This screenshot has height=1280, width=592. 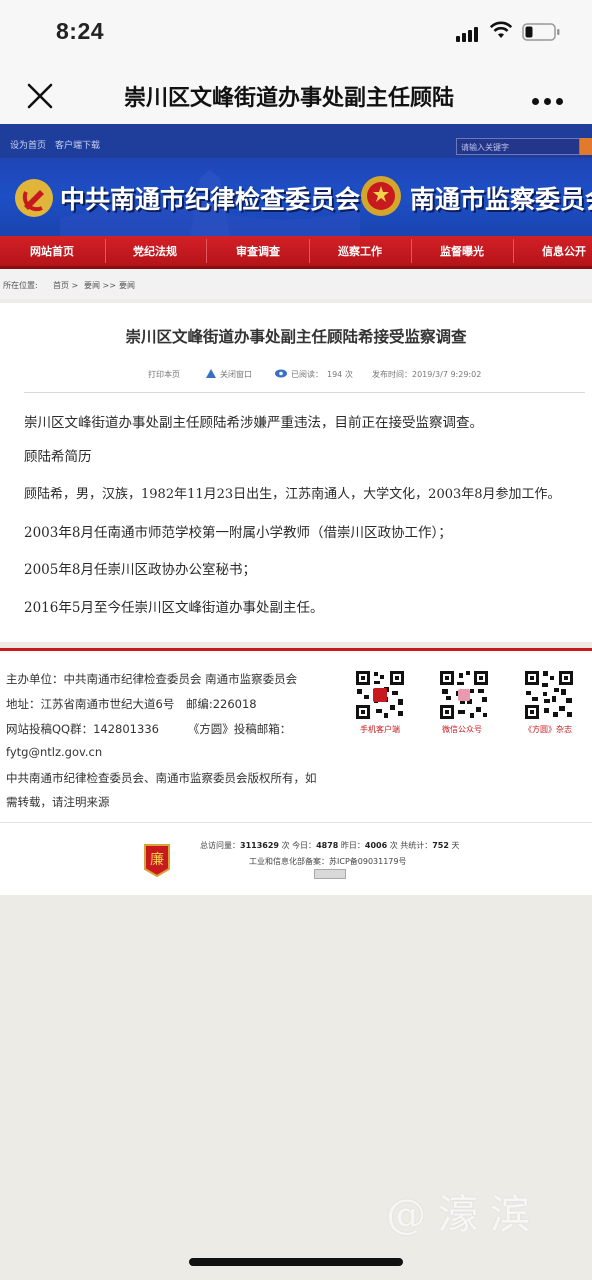 What do you see at coordinates (296, 284) in the screenshot?
I see `breadcrumb: 所在位置: 首页 > 要闻 >> 要闻` at bounding box center [296, 284].